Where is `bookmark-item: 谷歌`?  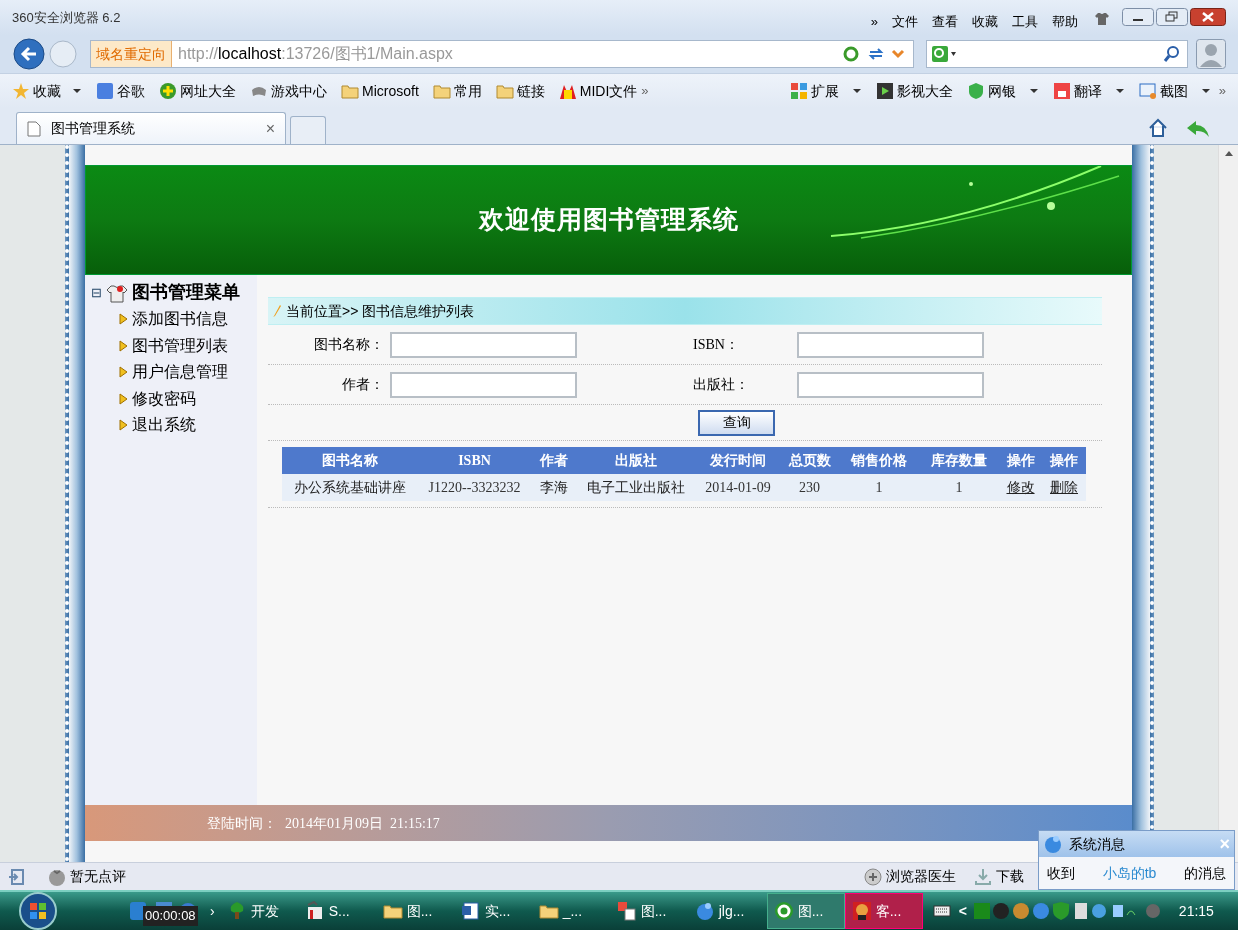 bookmark-item: 谷歌 is located at coordinates (120, 91).